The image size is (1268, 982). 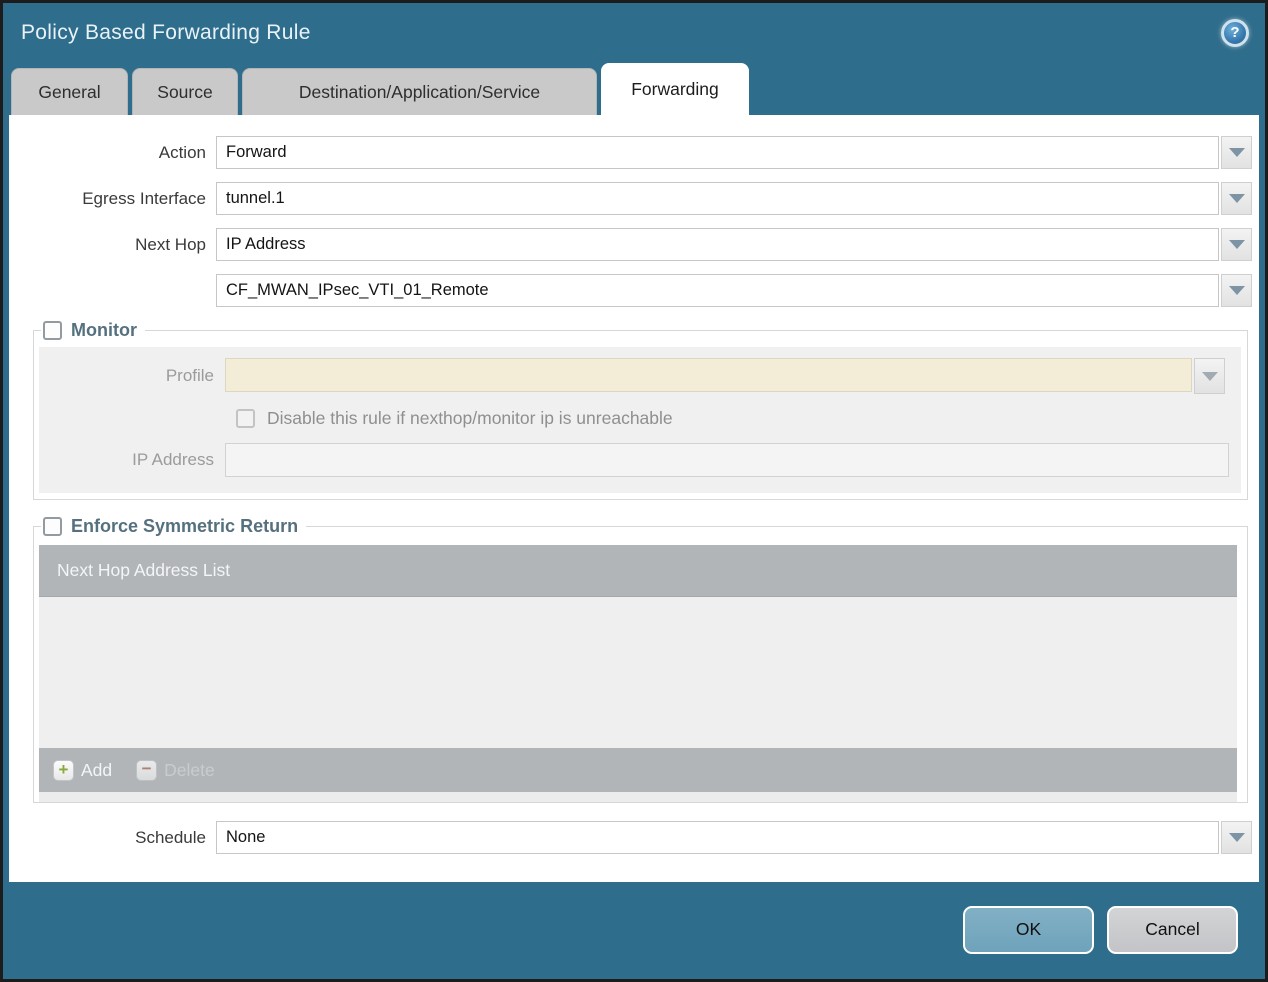 I want to click on dialog-footer: OK Cancel, so click(x=634, y=929).